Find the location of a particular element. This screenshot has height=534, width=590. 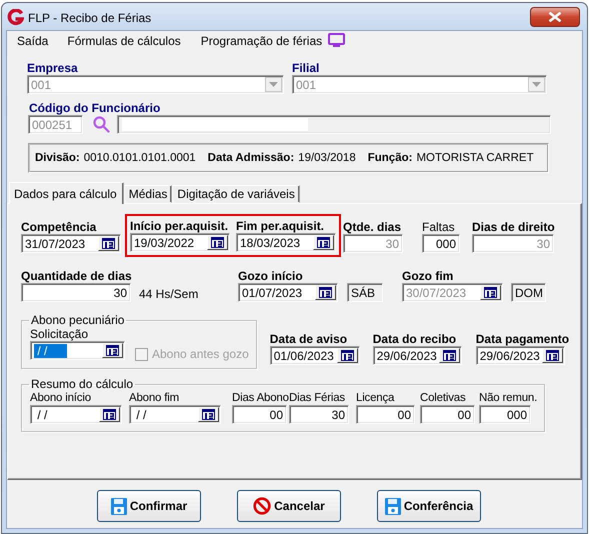

tab: Dados para cálculo is located at coordinates (66, 193).